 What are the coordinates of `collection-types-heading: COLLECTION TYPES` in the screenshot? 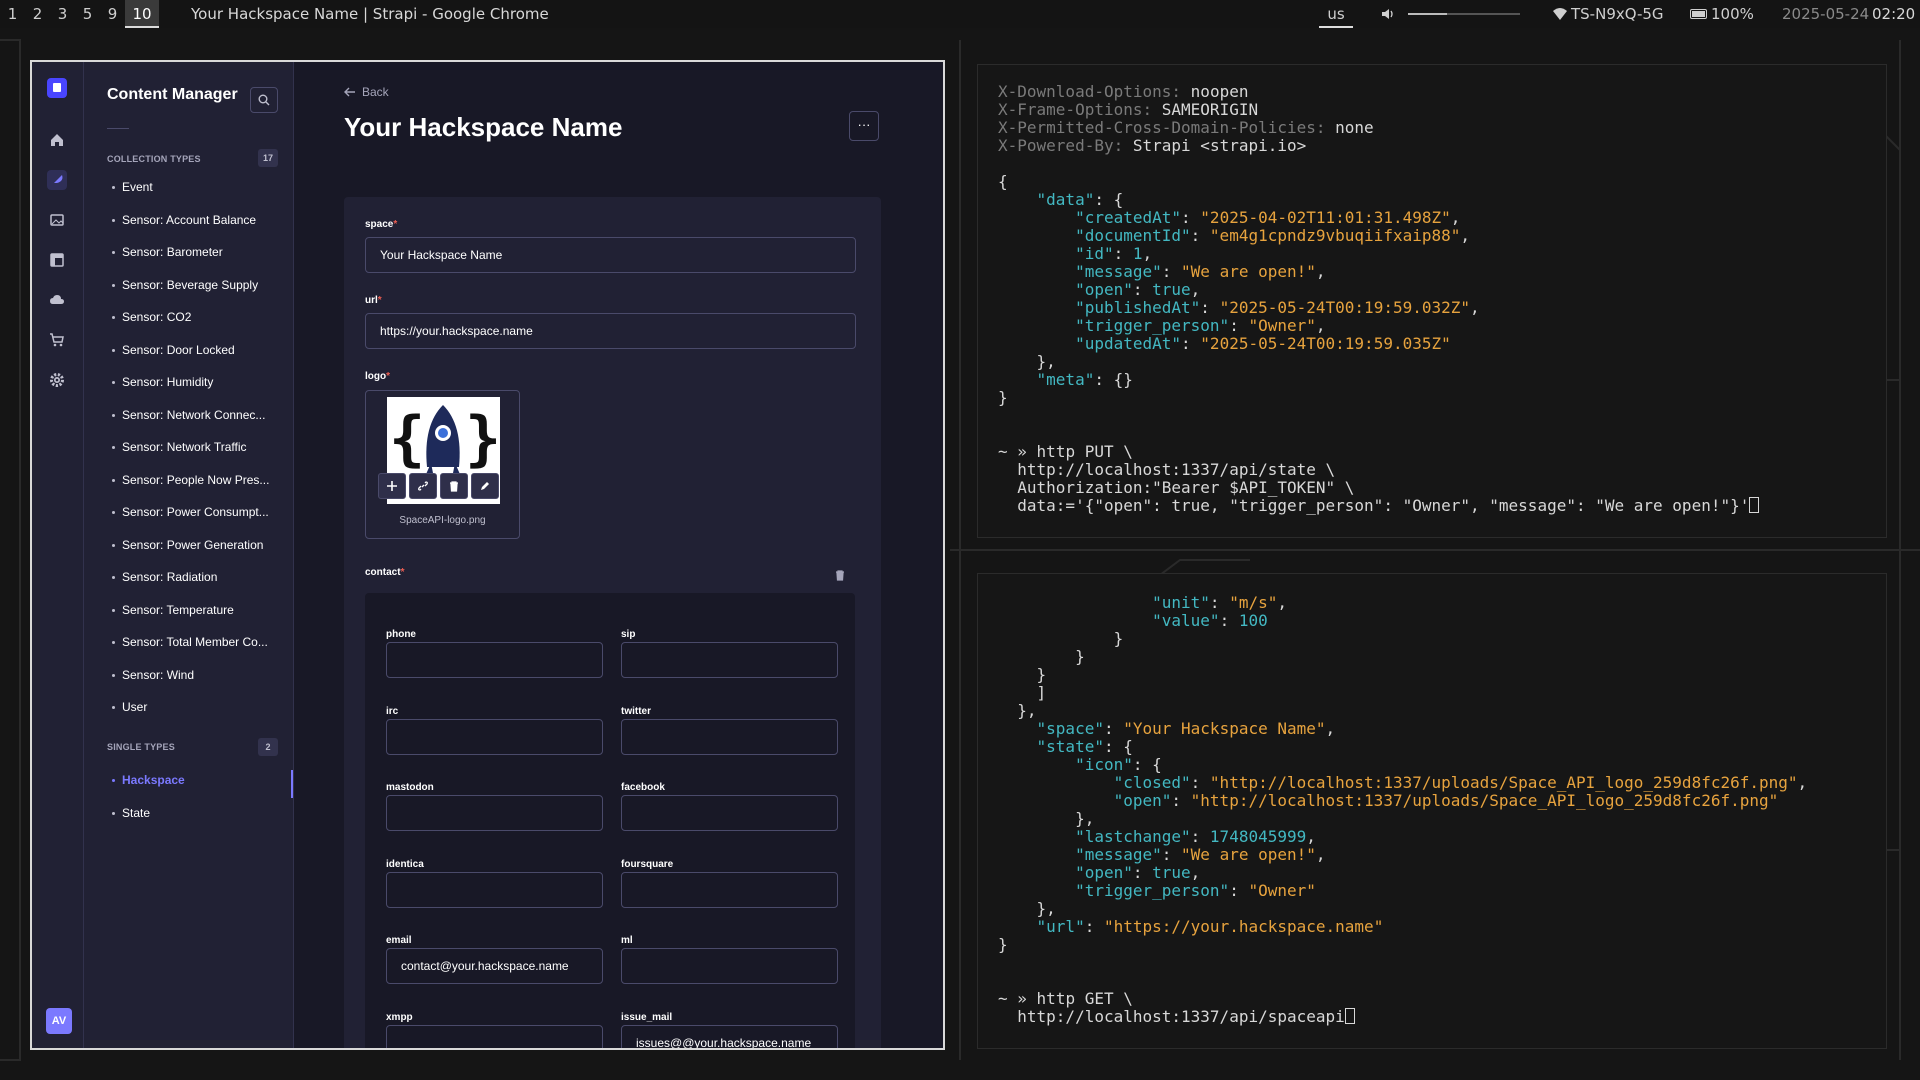 It's located at (154, 159).